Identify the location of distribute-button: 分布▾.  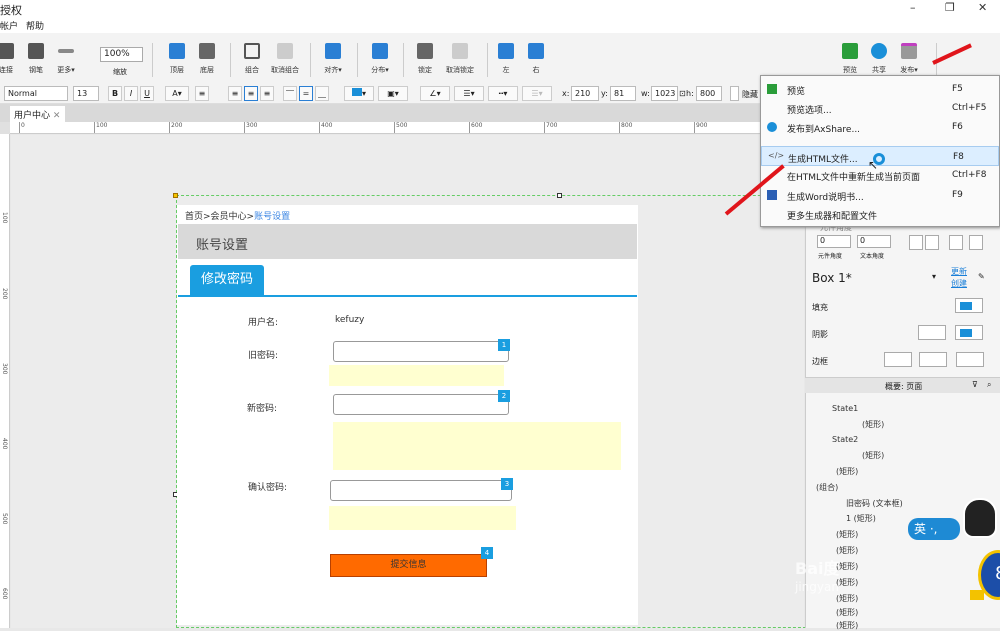
(380, 59).